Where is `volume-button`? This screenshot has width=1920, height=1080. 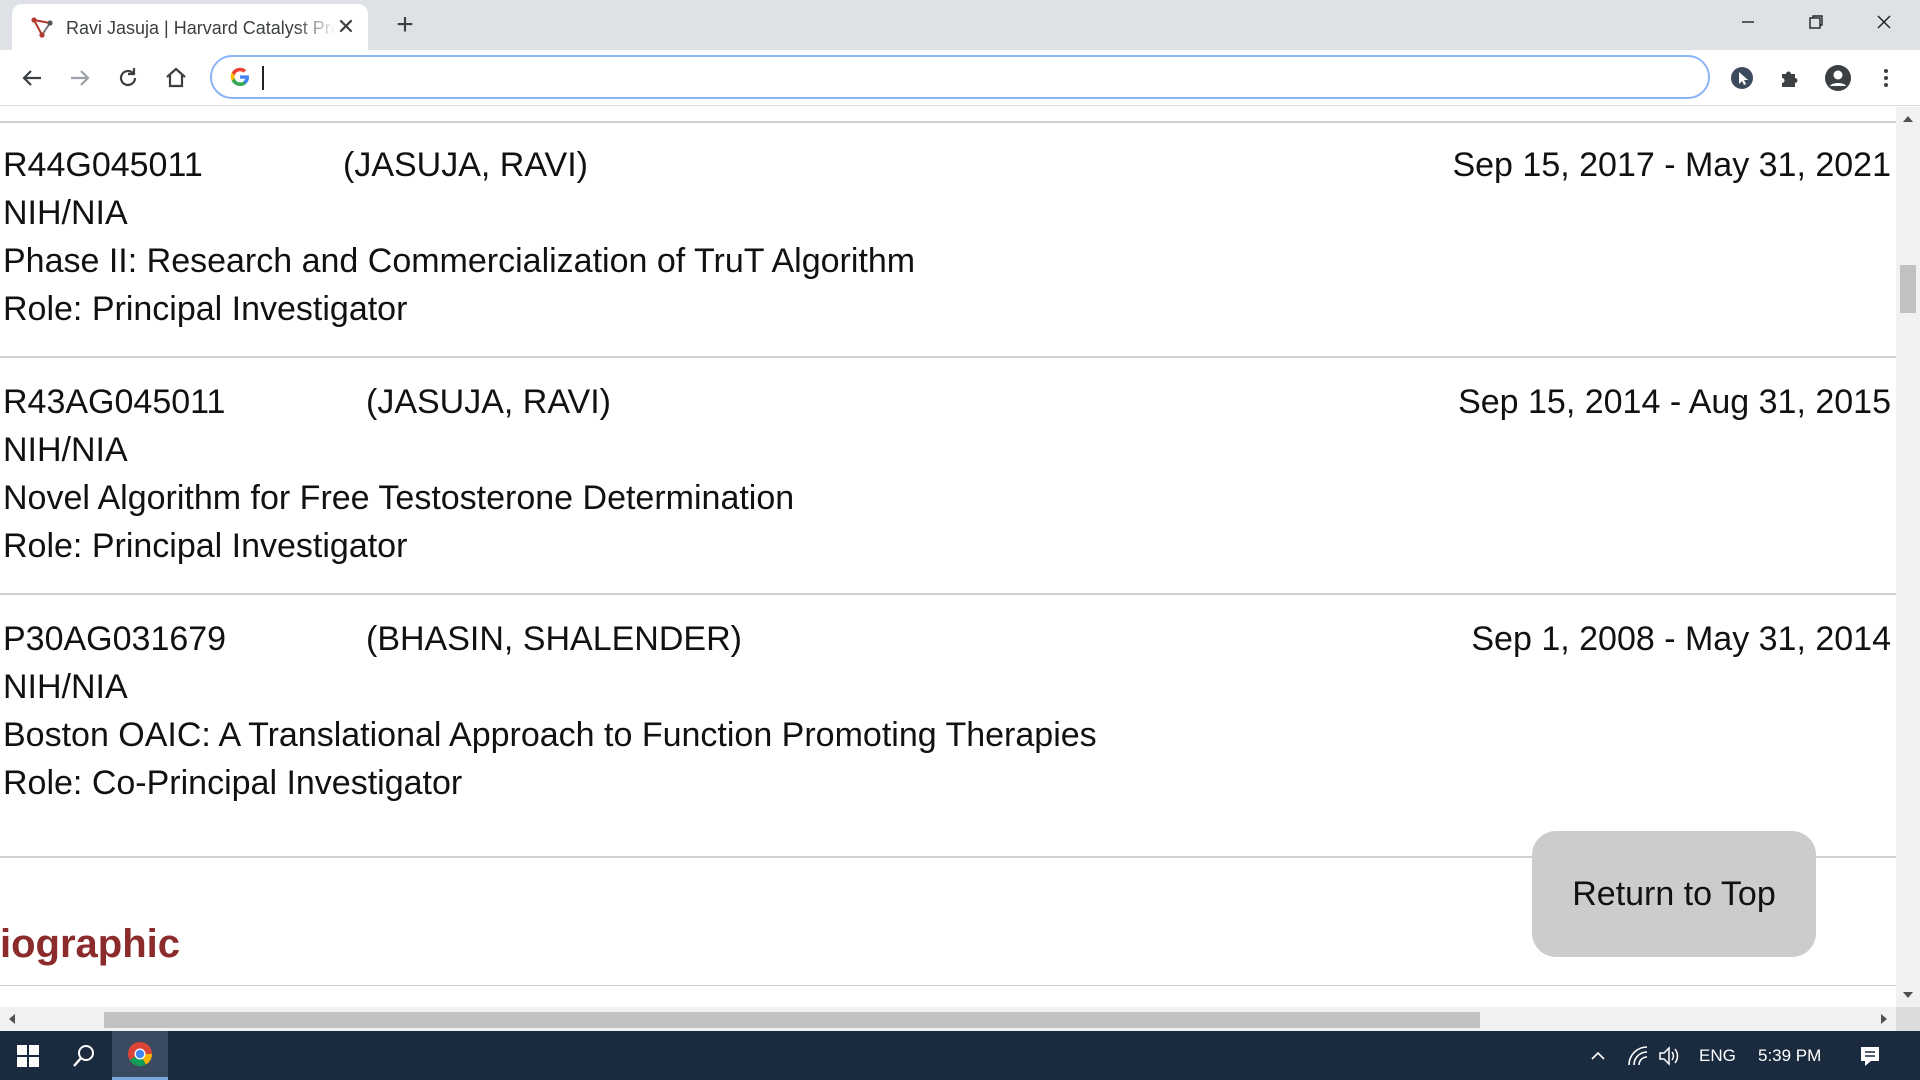
volume-button is located at coordinates (1670, 1055).